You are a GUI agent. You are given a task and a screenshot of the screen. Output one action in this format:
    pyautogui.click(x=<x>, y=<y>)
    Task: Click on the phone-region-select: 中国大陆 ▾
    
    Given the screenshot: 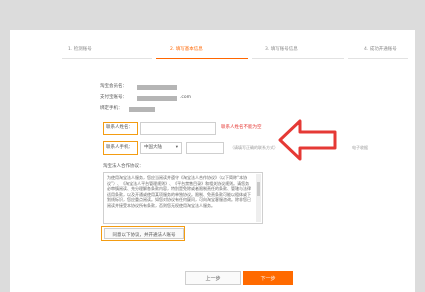 What is the action you would take?
    pyautogui.click(x=161, y=148)
    